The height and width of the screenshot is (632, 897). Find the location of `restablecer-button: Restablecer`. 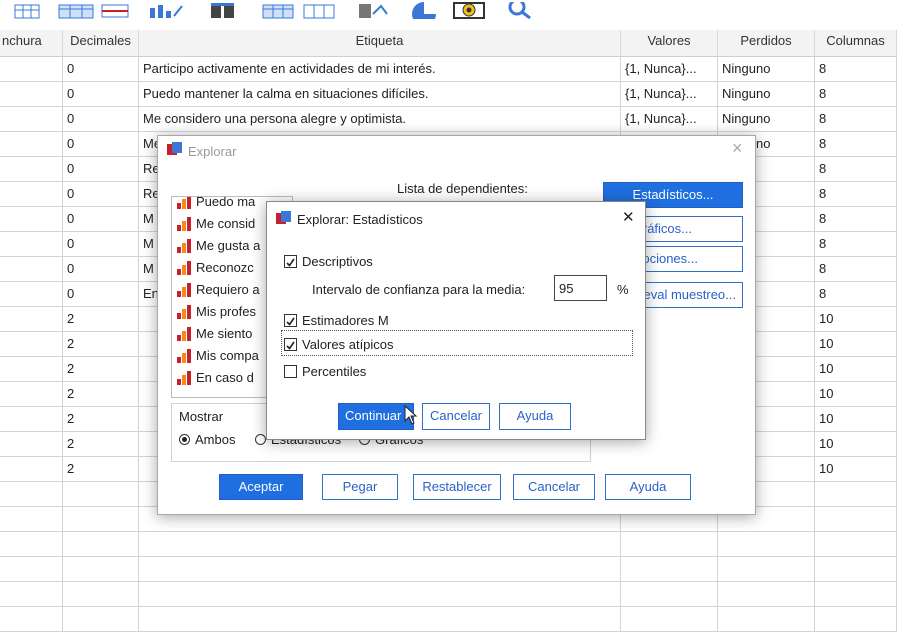

restablecer-button: Restablecer is located at coordinates (457, 487).